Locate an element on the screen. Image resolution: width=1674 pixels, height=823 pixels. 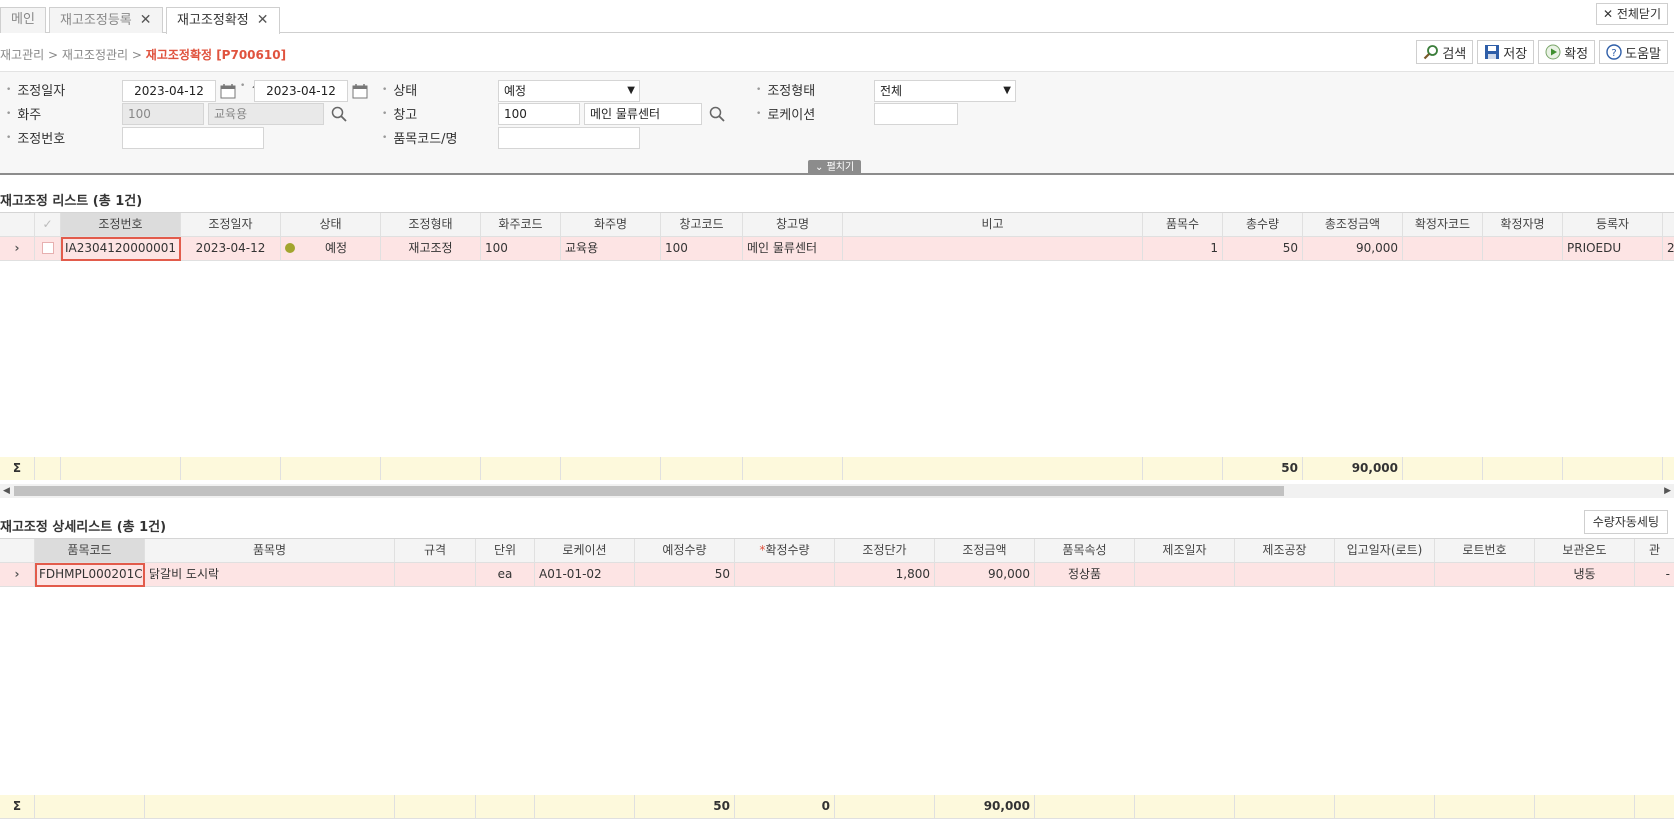
col-more: 등 is located at coordinates (1668, 225).